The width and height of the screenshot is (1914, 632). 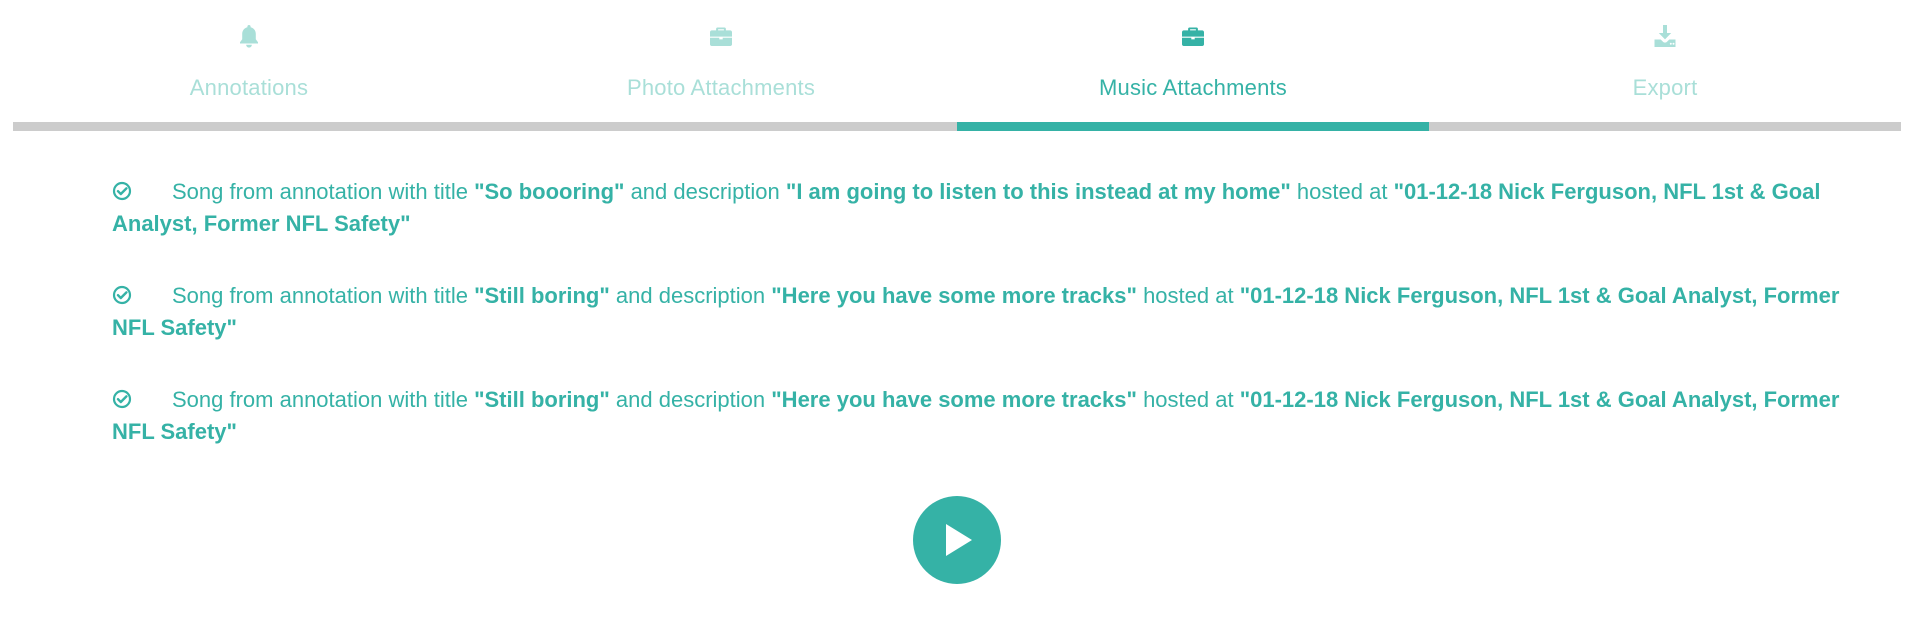 What do you see at coordinates (721, 87) in the screenshot?
I see `tab-label: Photo Attachments` at bounding box center [721, 87].